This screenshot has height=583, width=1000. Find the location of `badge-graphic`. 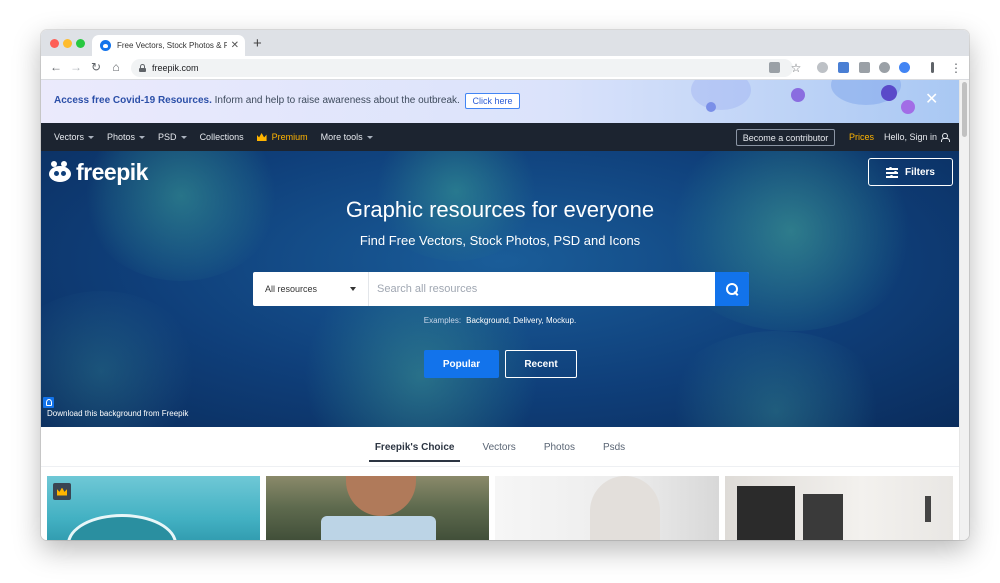

badge-graphic is located at coordinates (122, 527).